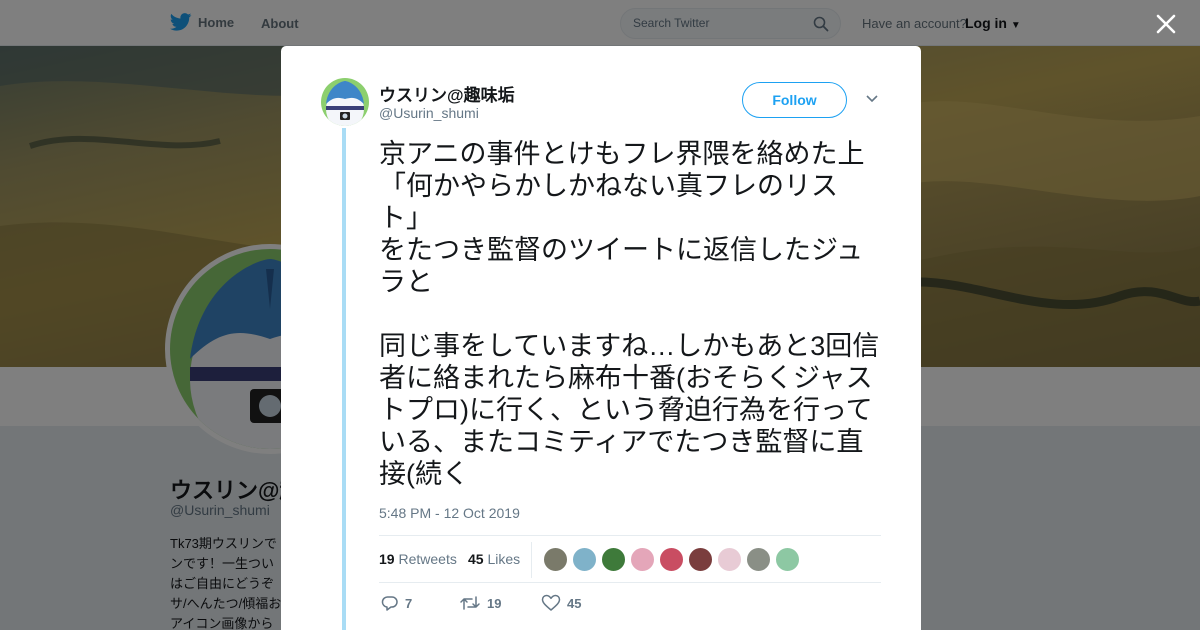  Describe the element at coordinates (794, 100) in the screenshot. I see `follow-button: Follow` at that location.